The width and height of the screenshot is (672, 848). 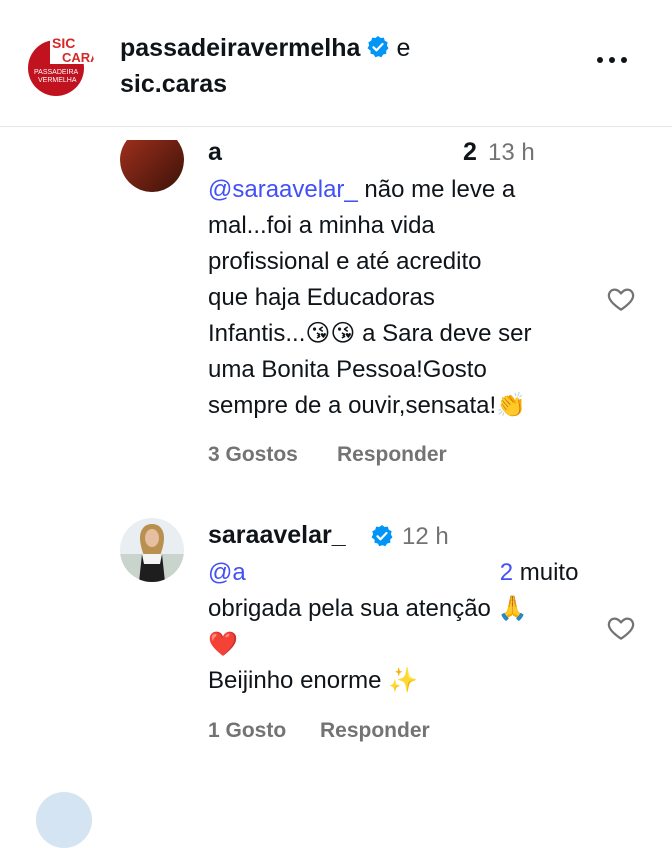 I want to click on comment-2-line: obrigada pela sua atenção 🙏, so click(x=368, y=608).